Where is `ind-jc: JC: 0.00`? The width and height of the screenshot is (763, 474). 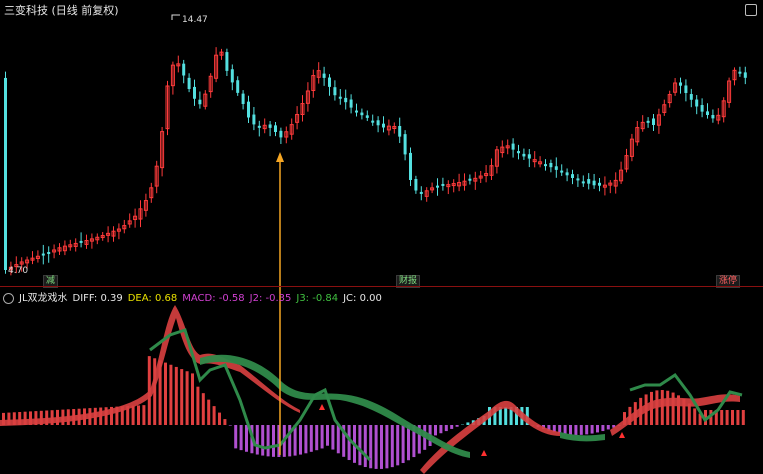
ind-jc: JC: 0.00 is located at coordinates (362, 298).